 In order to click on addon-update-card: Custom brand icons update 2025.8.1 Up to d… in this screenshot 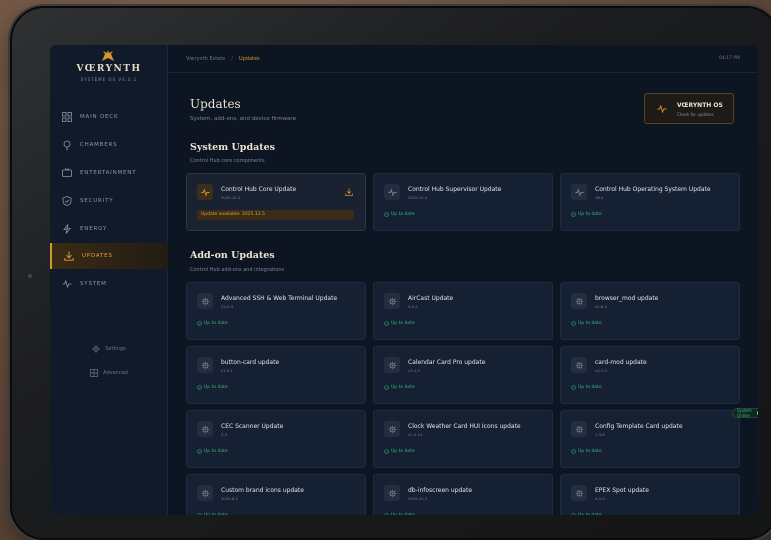, I will do `click(276, 494)`.